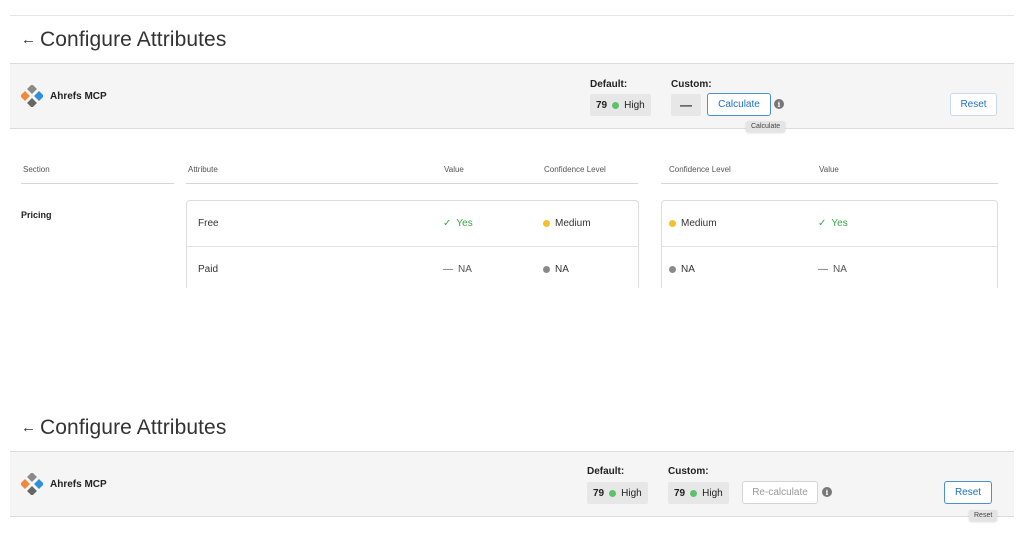 The height and width of the screenshot is (533, 1024). I want to click on custom-score-badge: 79 High, so click(698, 493).